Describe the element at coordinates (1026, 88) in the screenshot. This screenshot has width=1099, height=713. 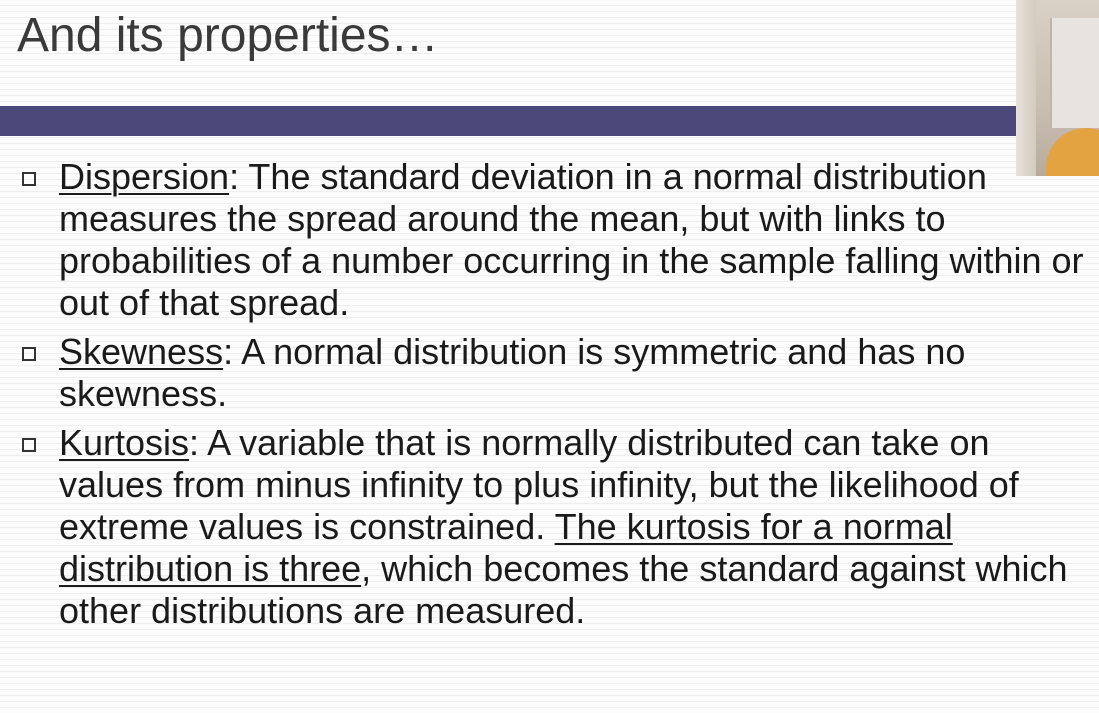
I see `webcam-wall` at that location.